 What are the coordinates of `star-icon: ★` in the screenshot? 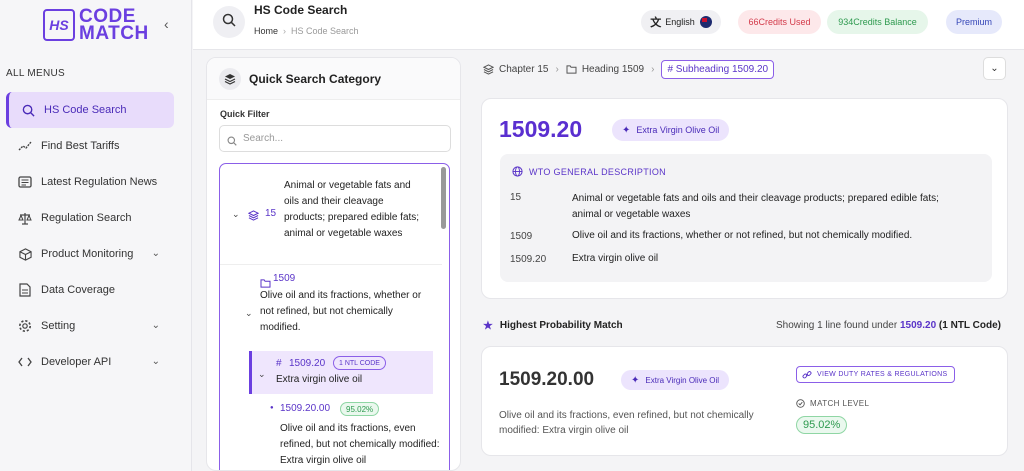 It's located at (488, 326).